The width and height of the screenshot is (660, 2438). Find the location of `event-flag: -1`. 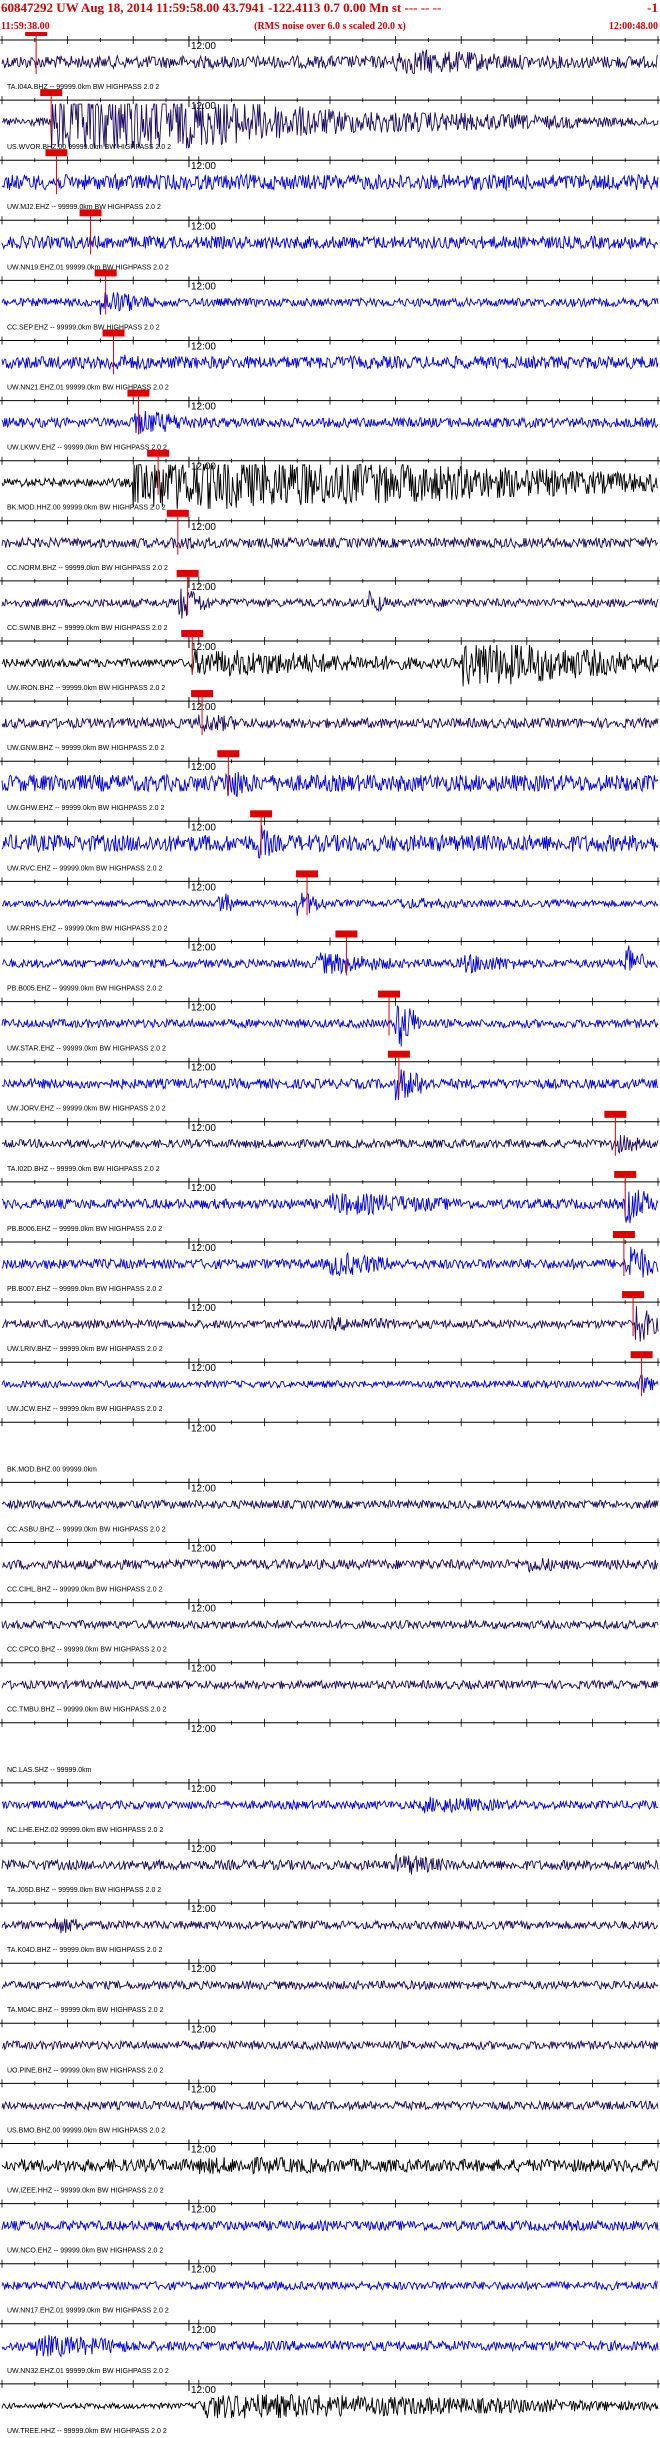

event-flag: -1 is located at coordinates (652, 7).